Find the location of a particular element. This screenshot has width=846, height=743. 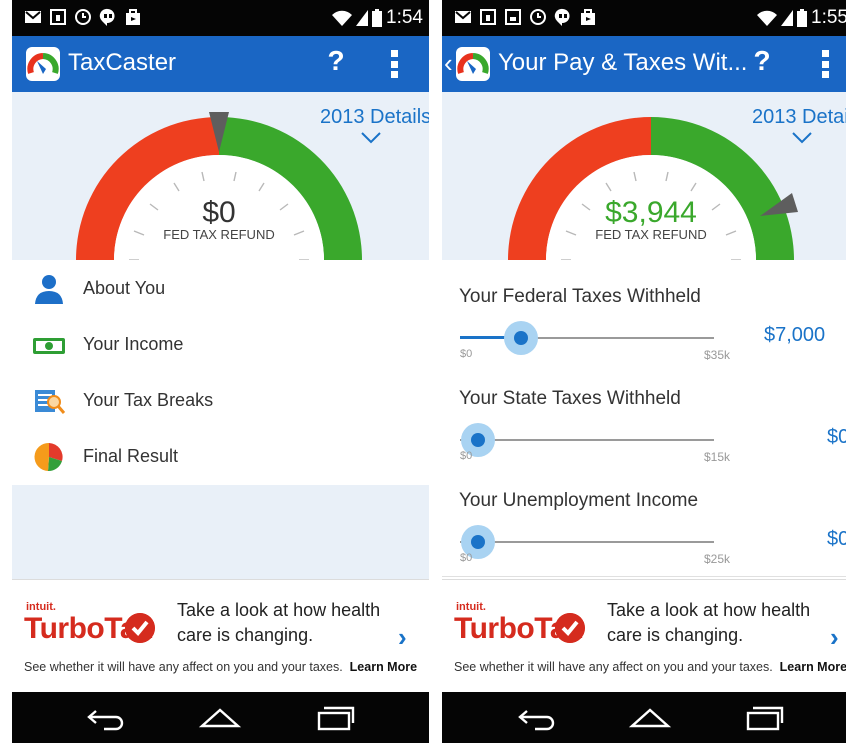

menu-item-your-tax-breaks: Your Tax Breaks is located at coordinates (220, 401).